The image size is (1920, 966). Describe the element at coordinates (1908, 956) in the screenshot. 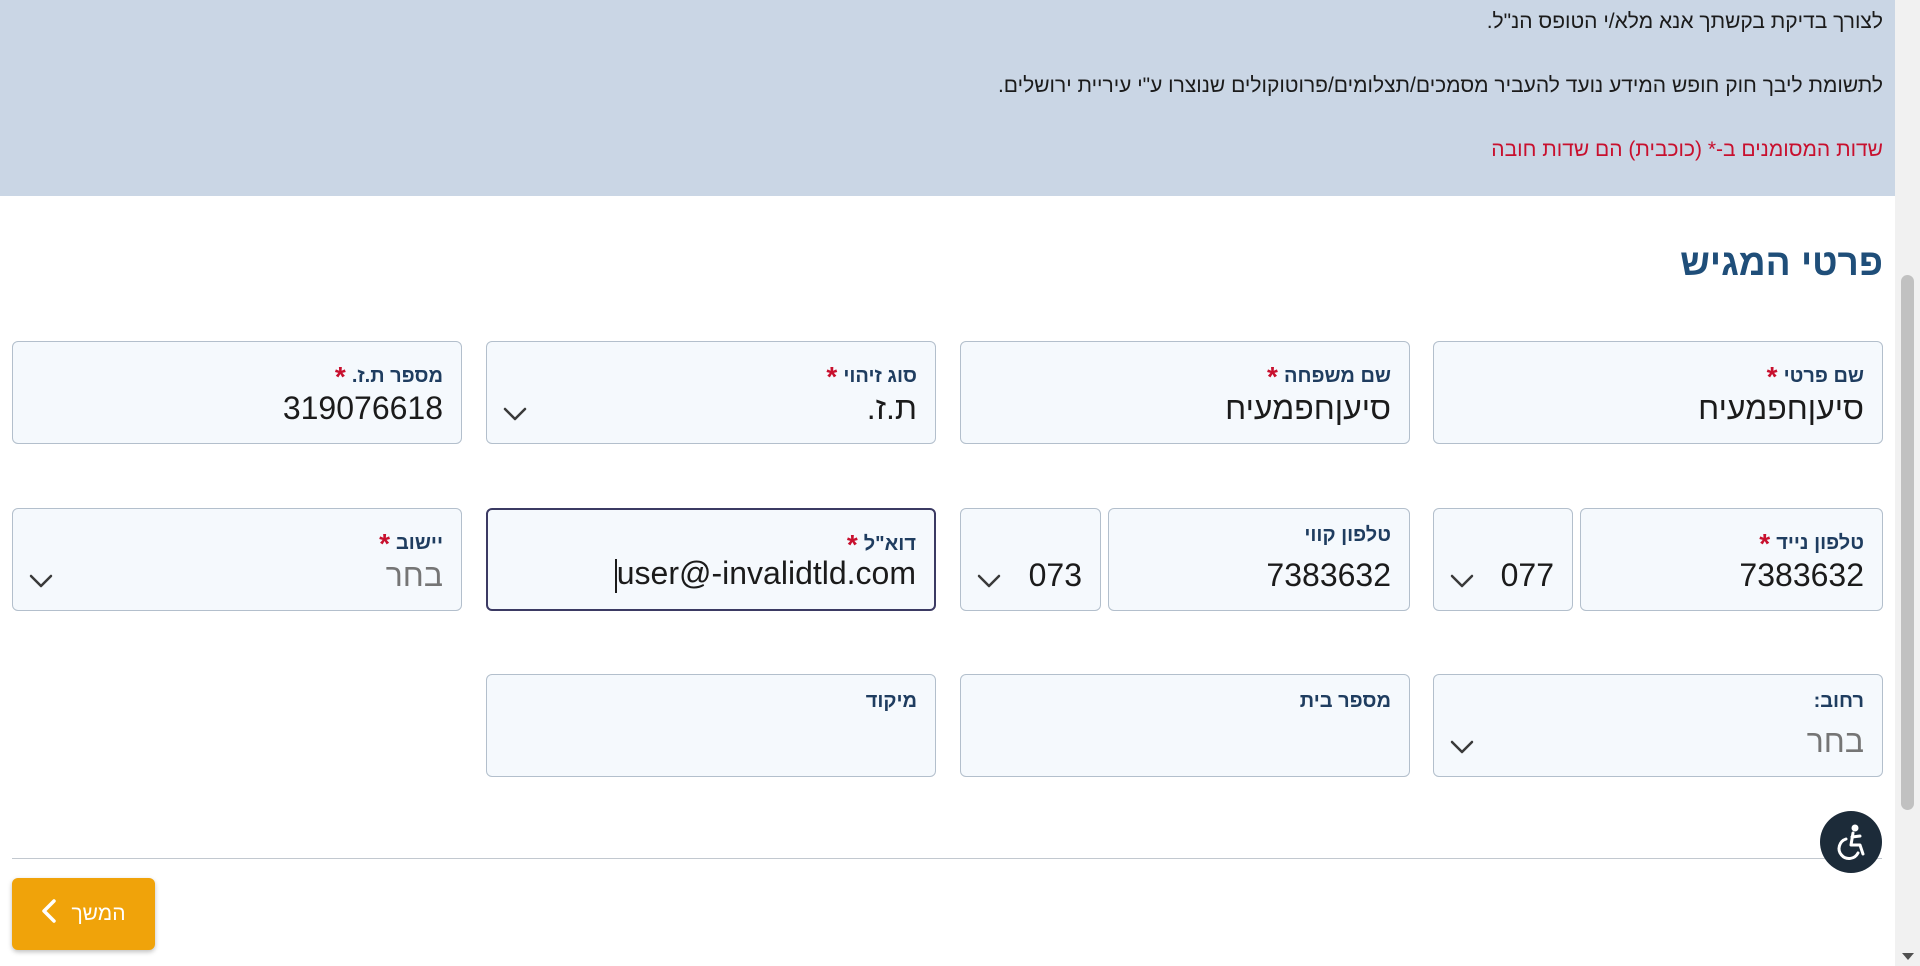

I see `scroll-down-arrow-icon` at that location.